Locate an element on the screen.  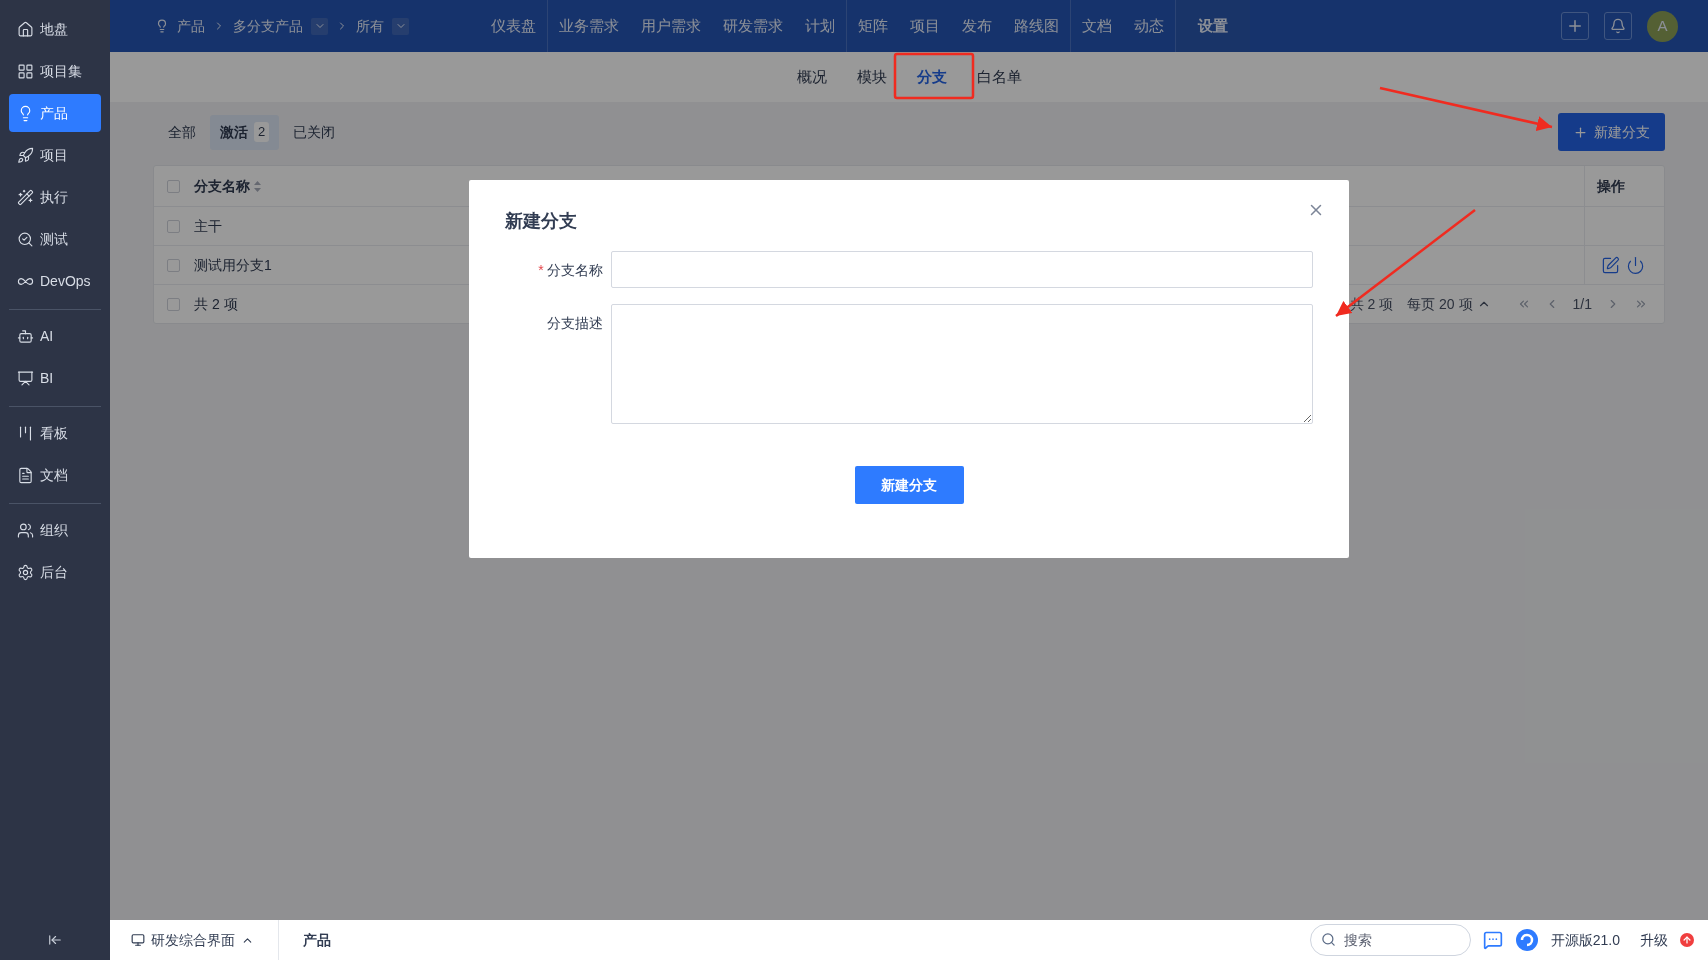
ai-chat-icon is located at coordinates (1492, 940).